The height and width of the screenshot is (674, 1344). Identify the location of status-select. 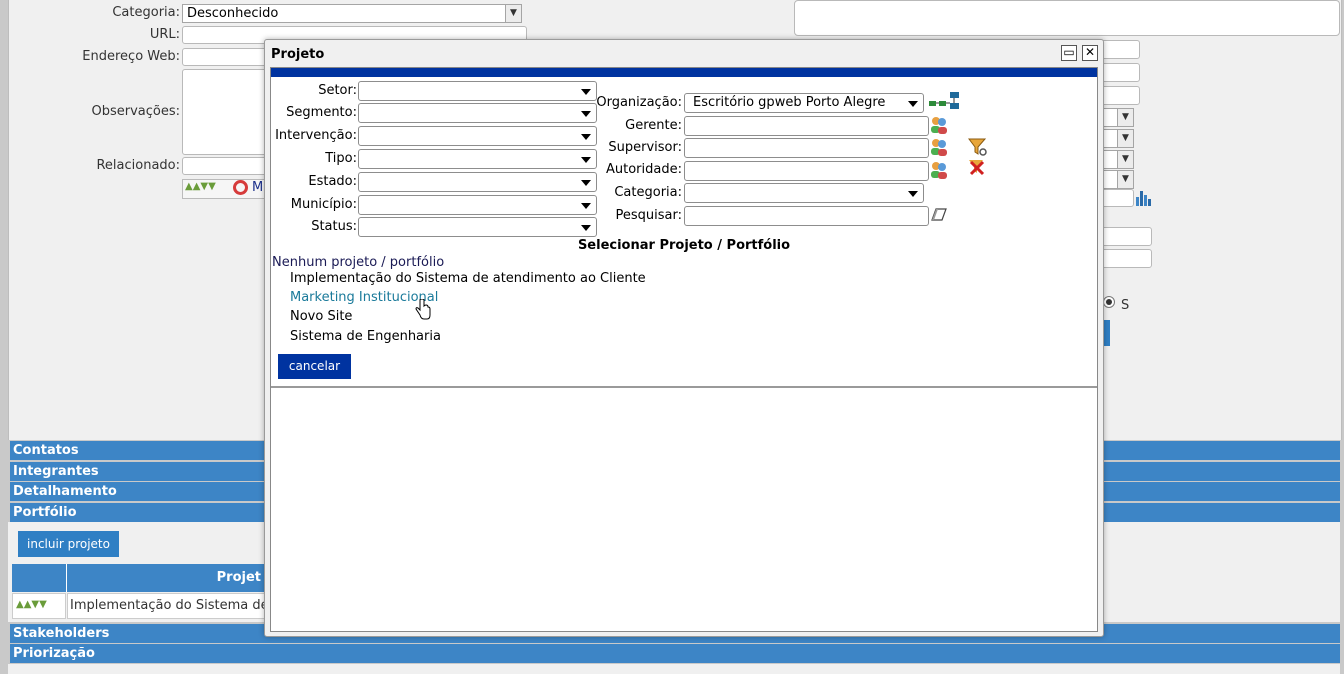
(477, 227).